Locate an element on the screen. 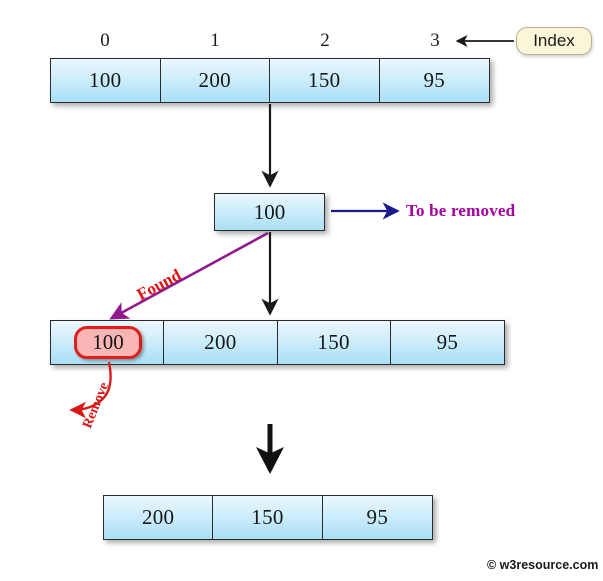 Image resolution: width=603 pixels, height=581 pixels. remove-label: Remove is located at coordinates (96, 405).